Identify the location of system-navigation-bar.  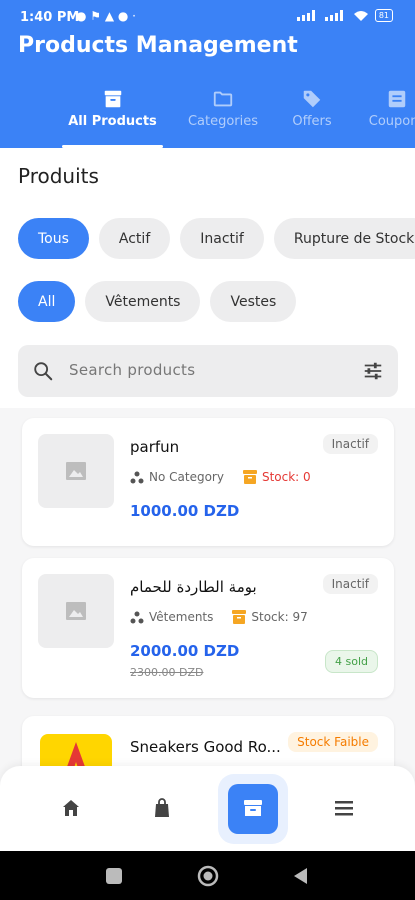
(207, 875).